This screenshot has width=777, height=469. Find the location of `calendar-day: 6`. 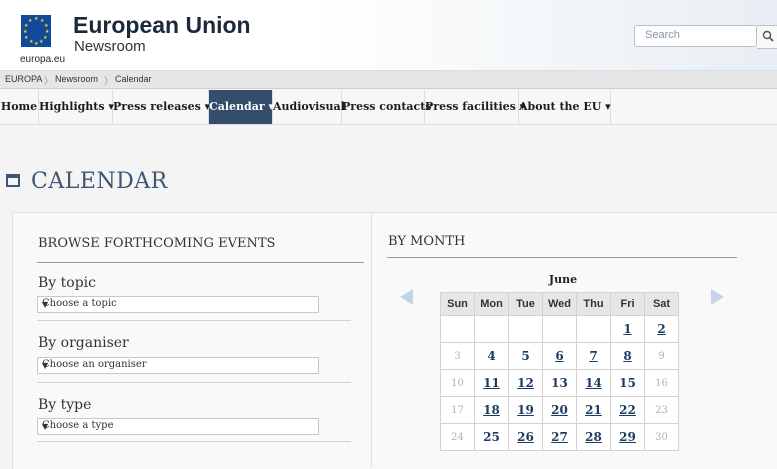

calendar-day: 6 is located at coordinates (559, 356).